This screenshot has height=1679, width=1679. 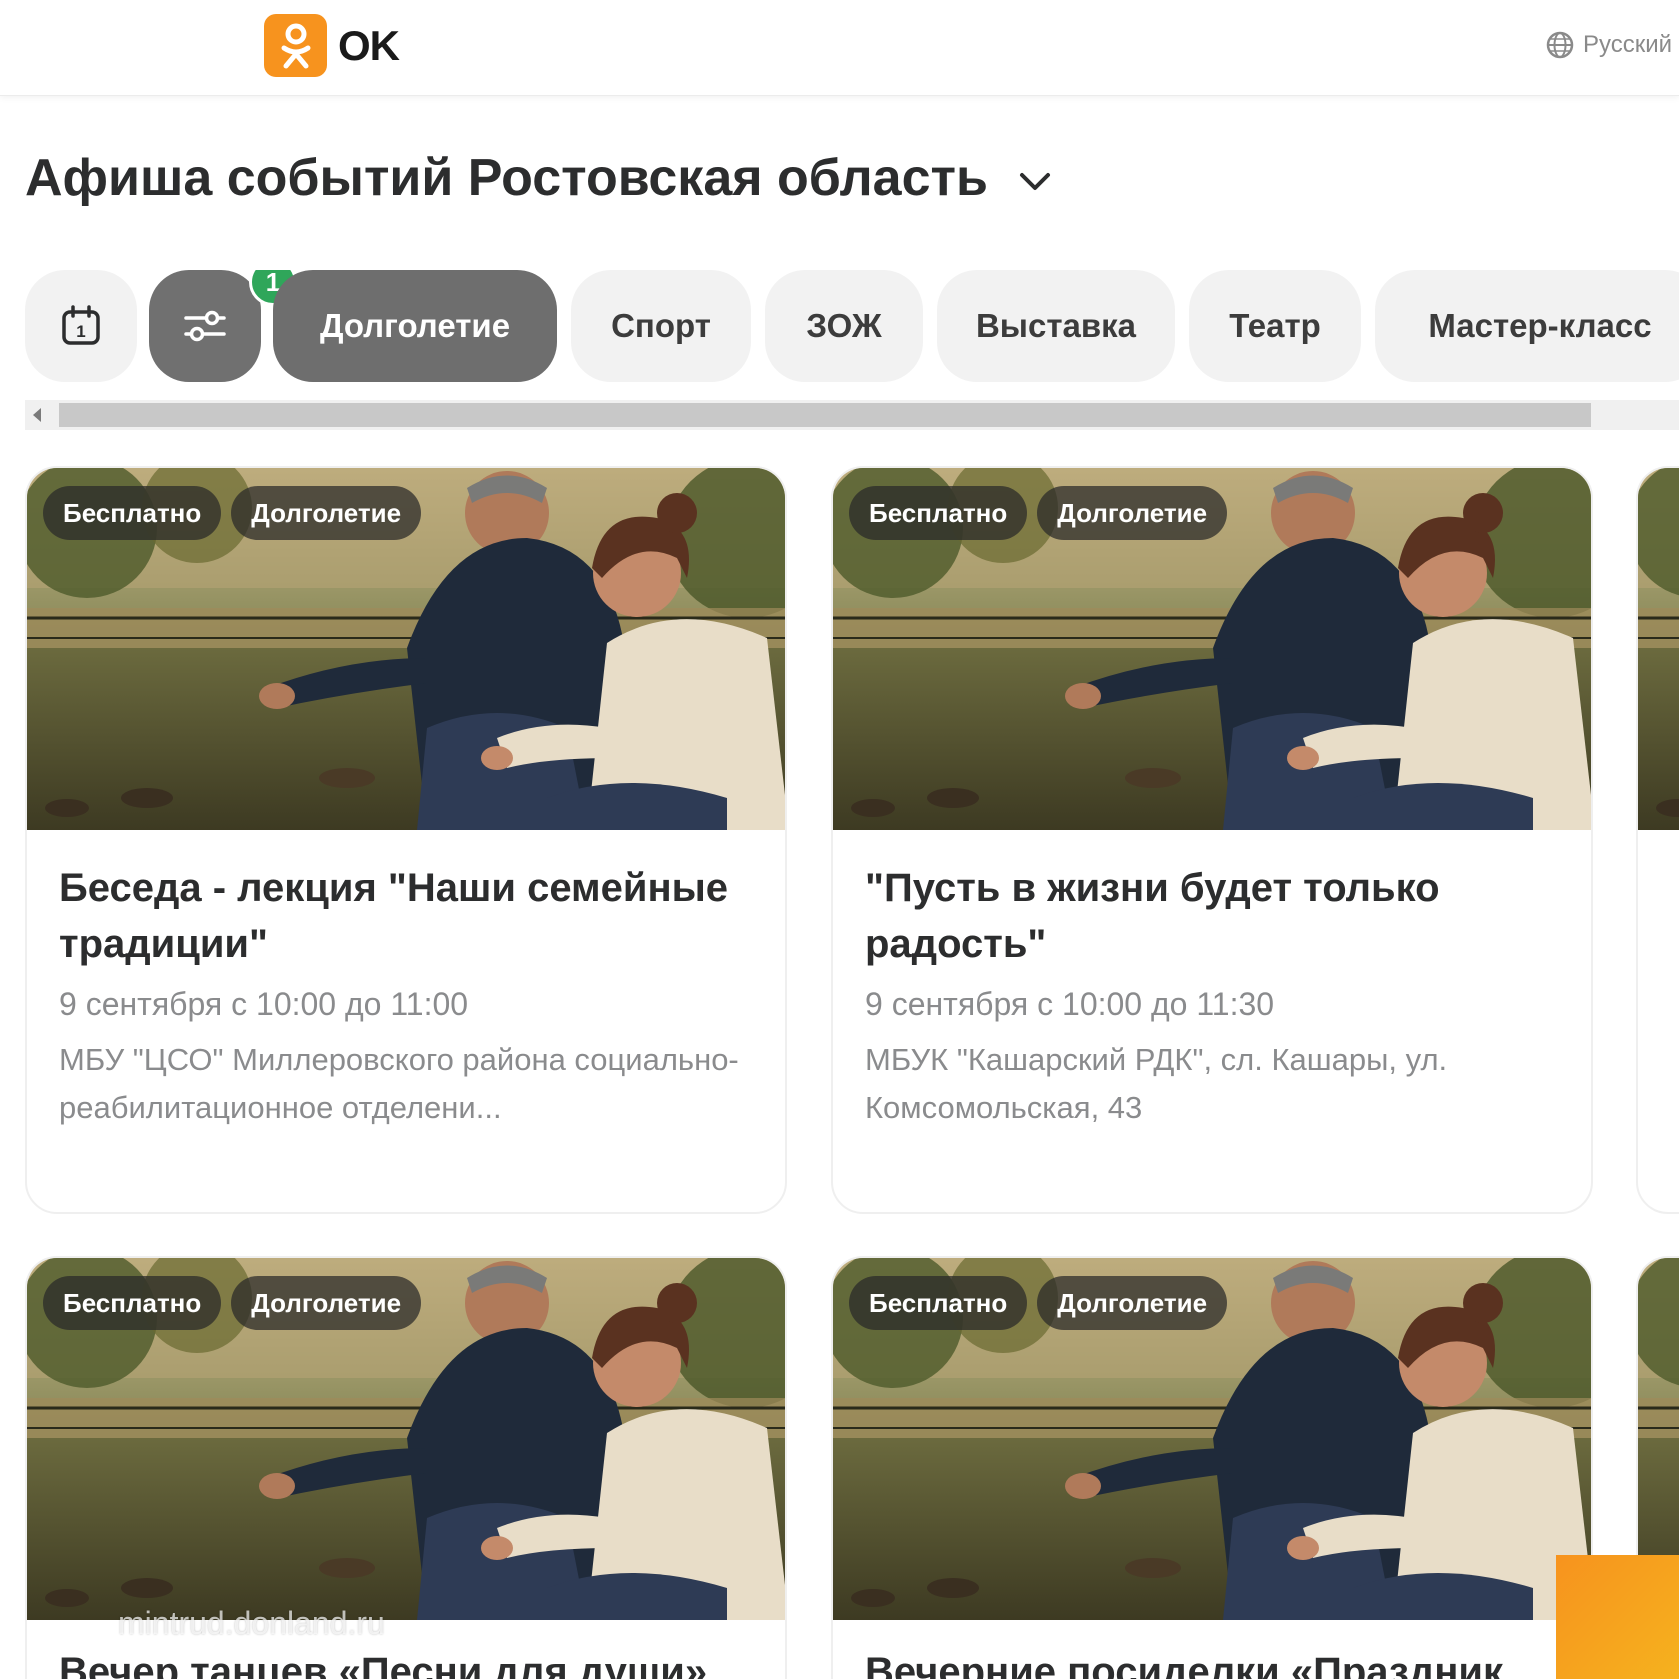 I want to click on ok-logo-icon, so click(x=295, y=45).